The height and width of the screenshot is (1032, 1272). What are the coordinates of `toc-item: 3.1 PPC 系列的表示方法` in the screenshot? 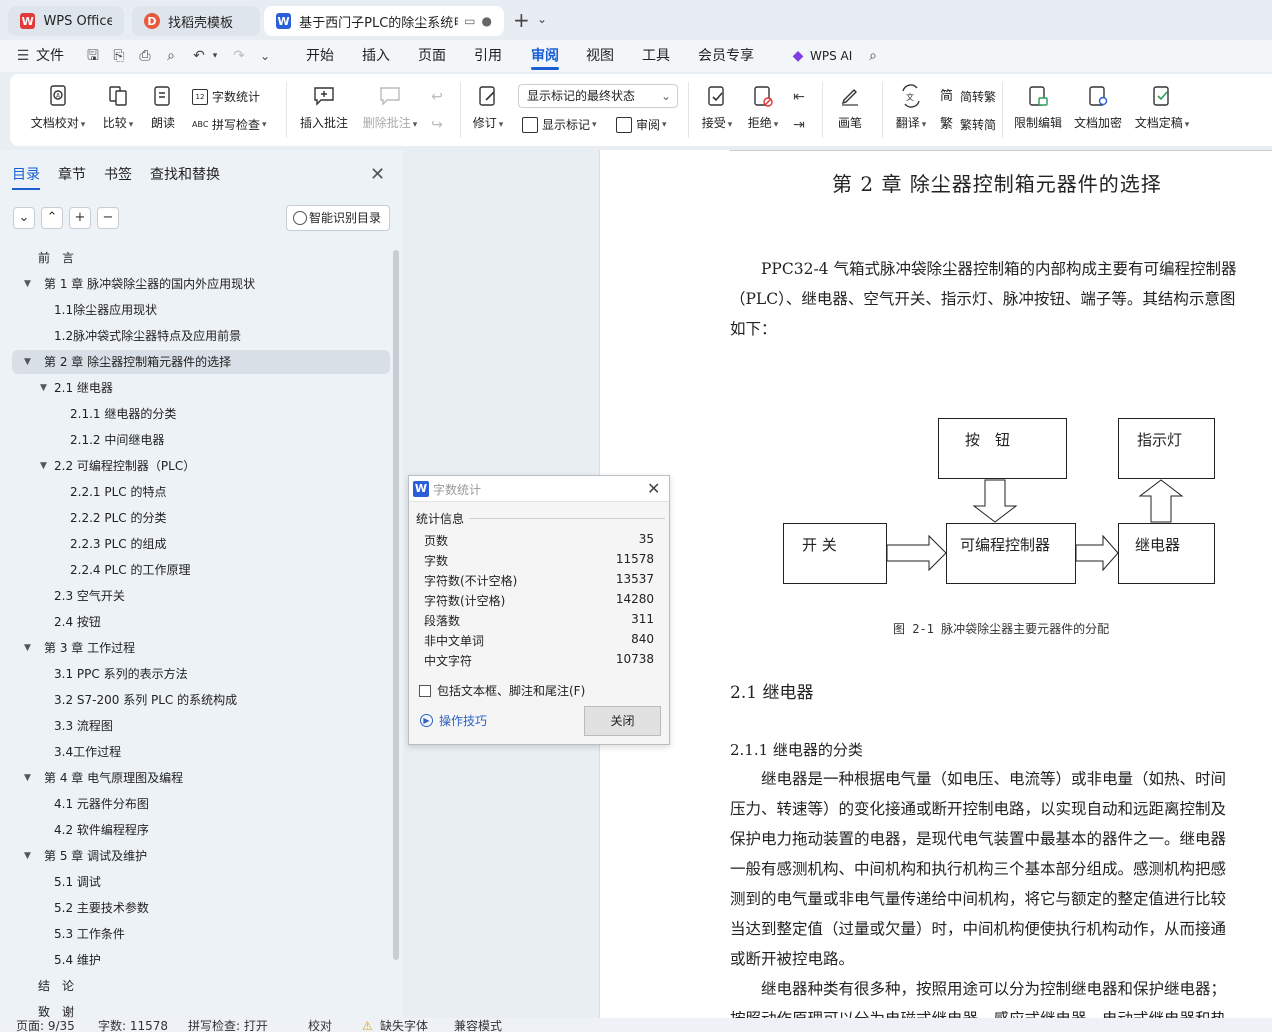 It's located at (201, 674).